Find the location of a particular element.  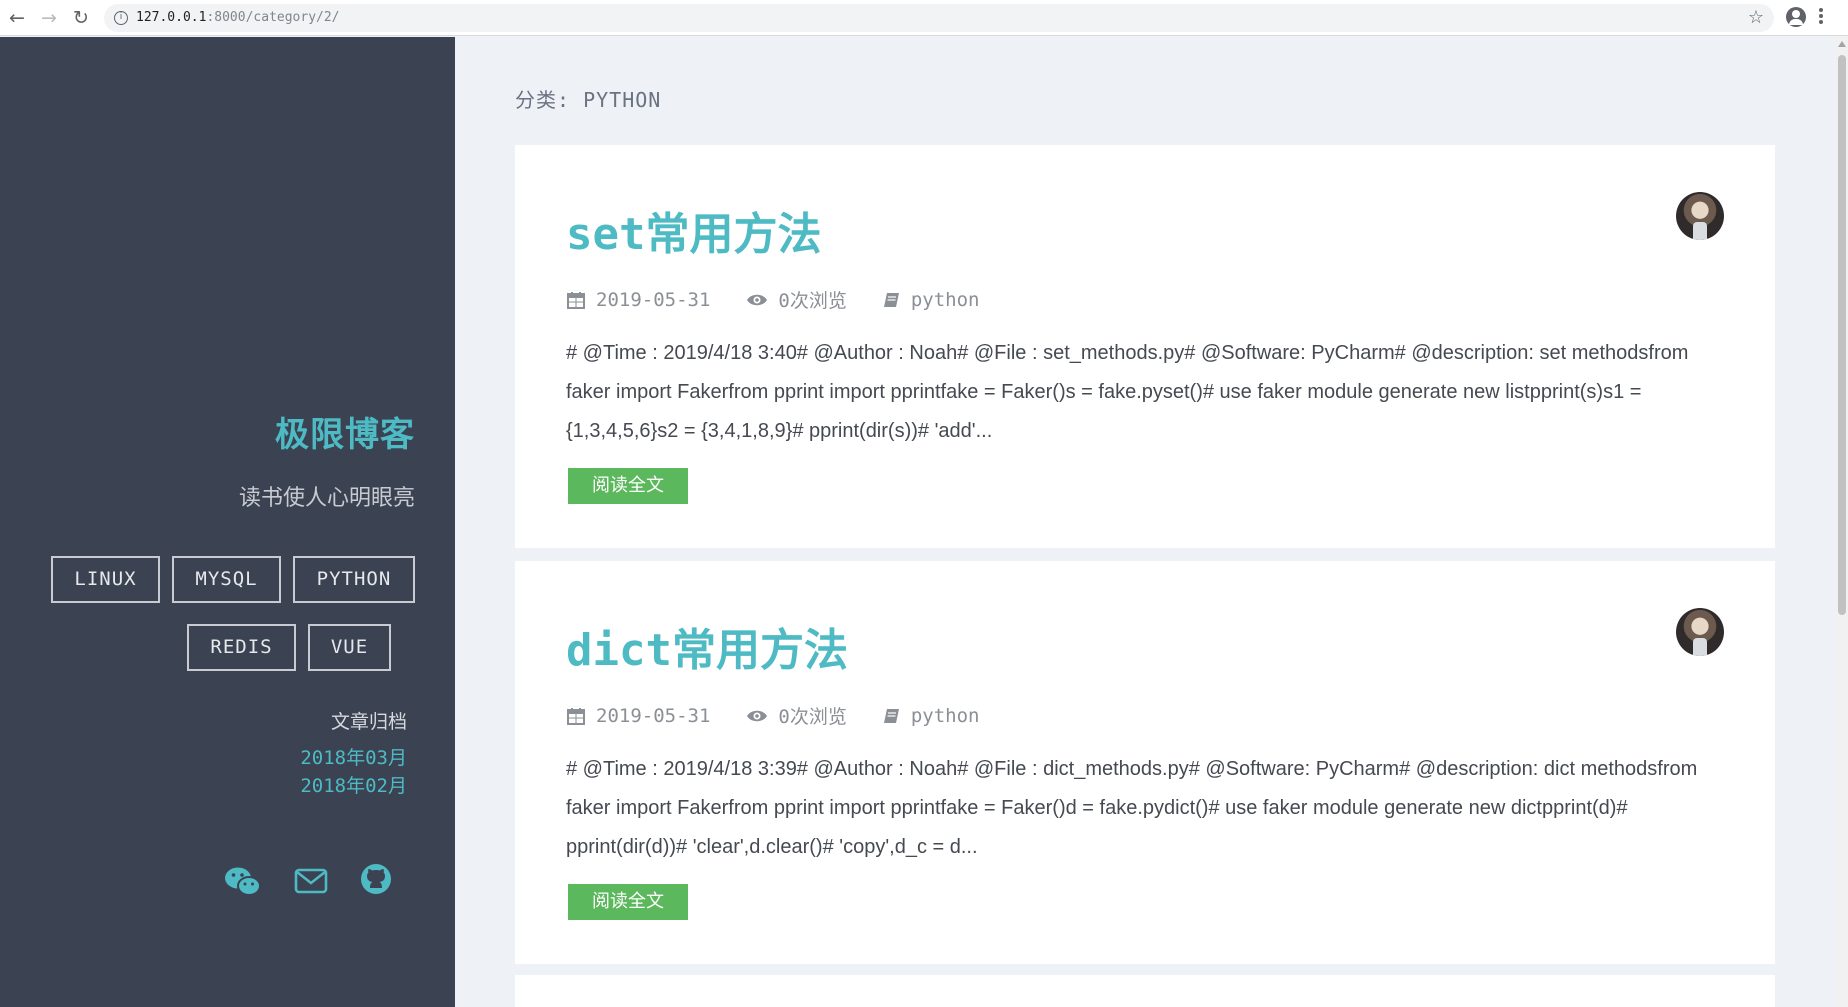

bookmark-star-icon: ☆ is located at coordinates (1756, 17).